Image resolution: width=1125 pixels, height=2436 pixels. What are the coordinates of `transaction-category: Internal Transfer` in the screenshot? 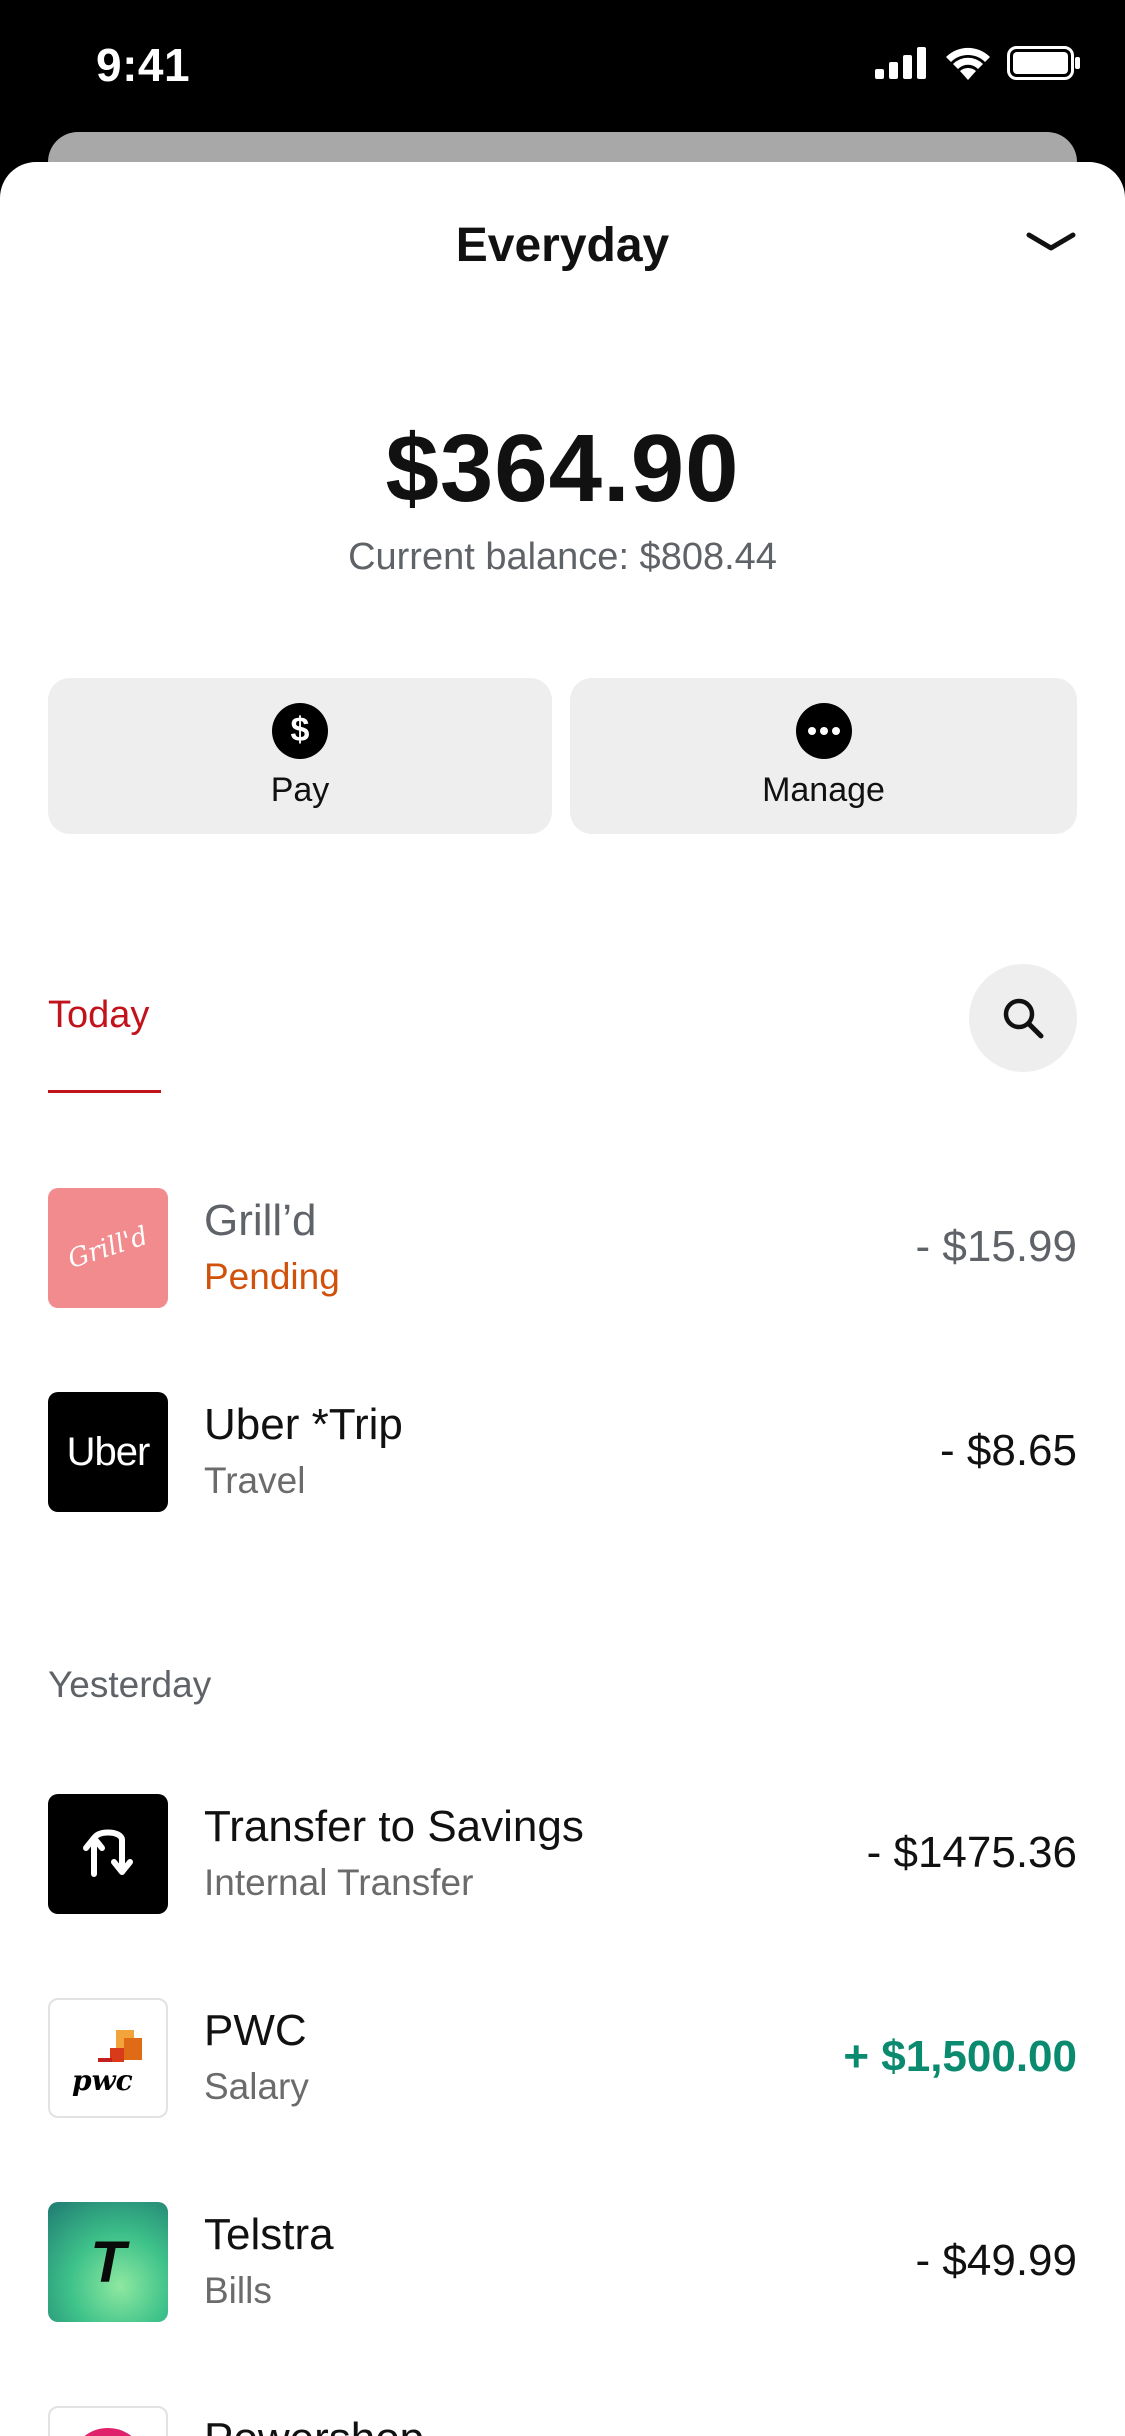 It's located at (339, 1882).